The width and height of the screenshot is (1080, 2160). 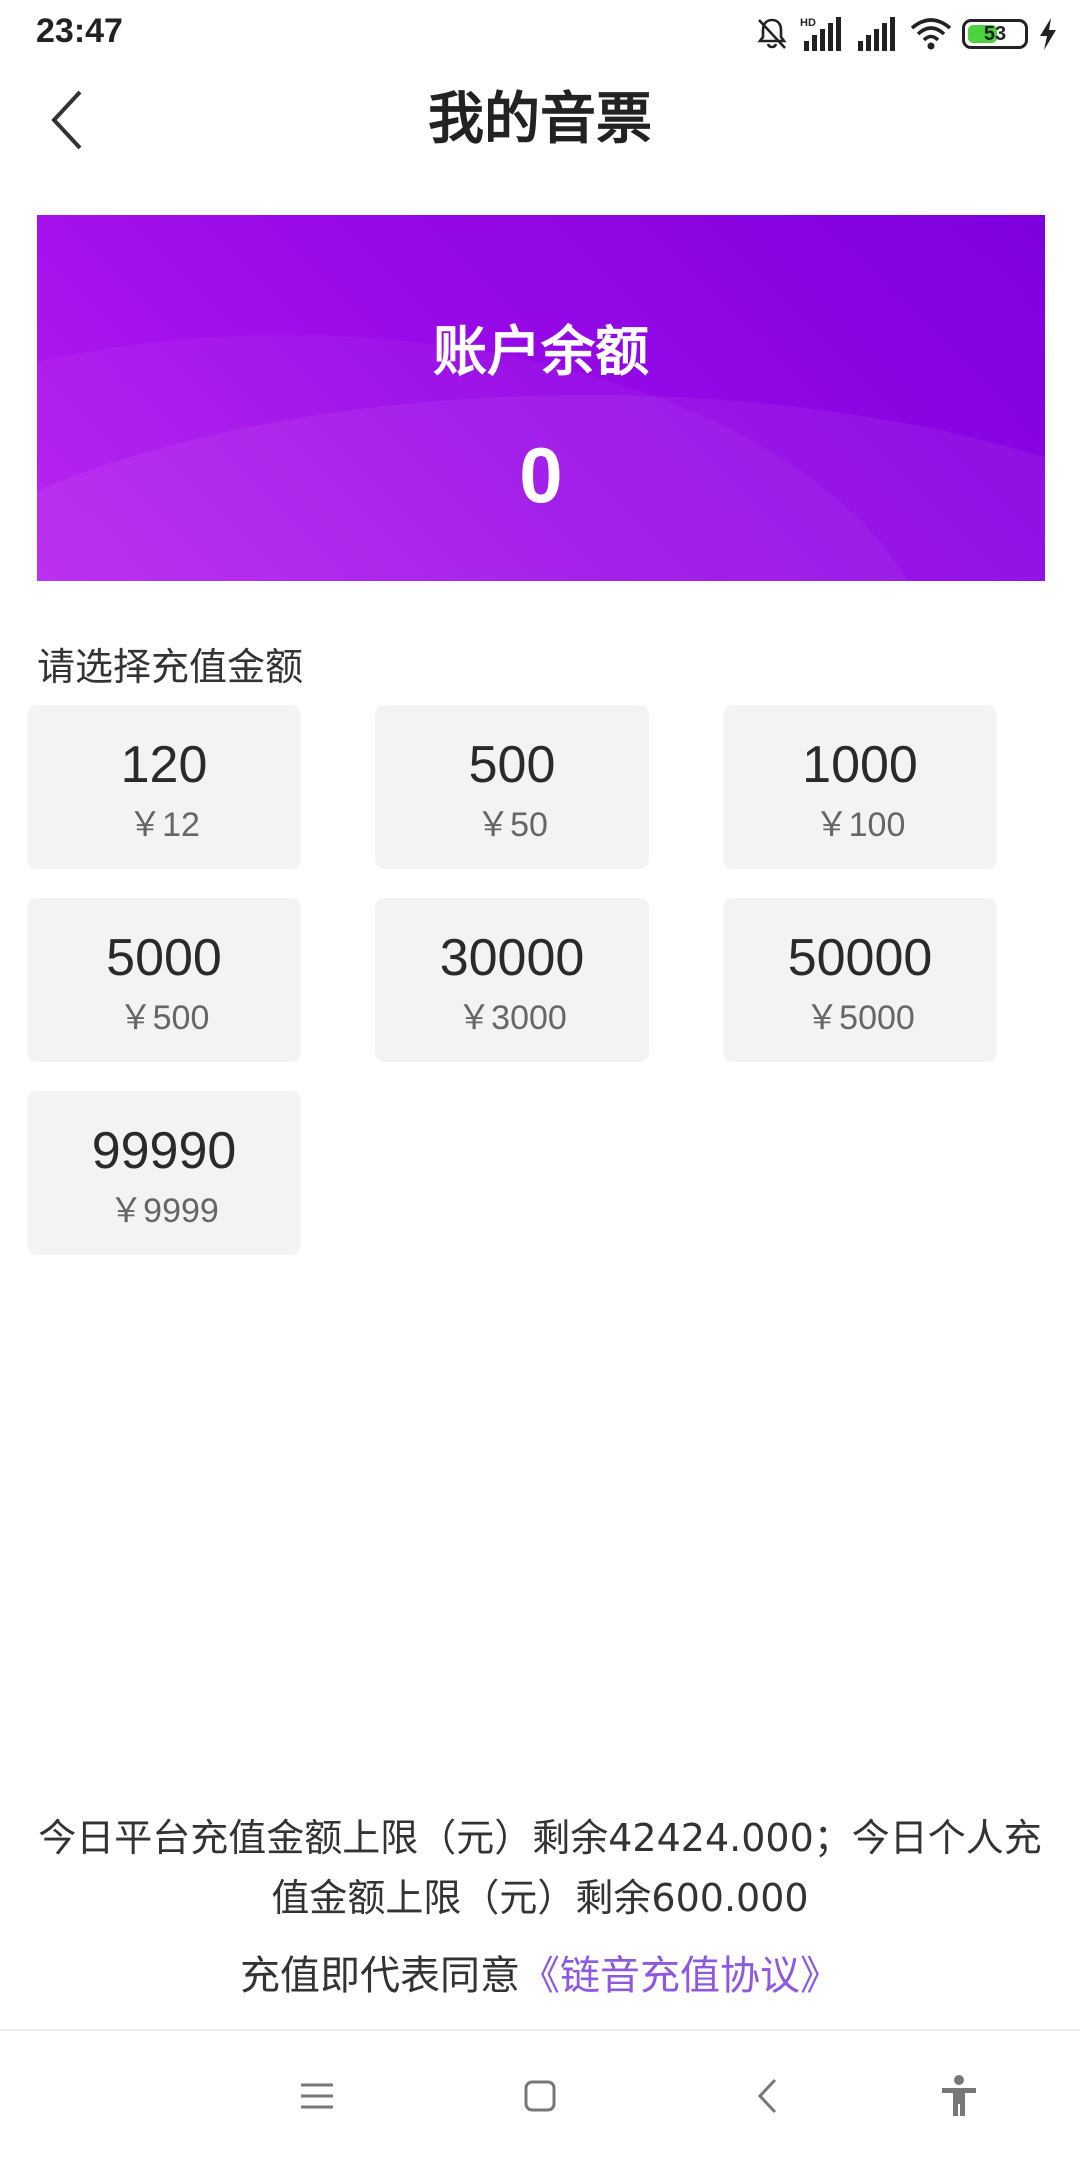 I want to click on option-price: ￥9999, so click(x=164, y=1211).